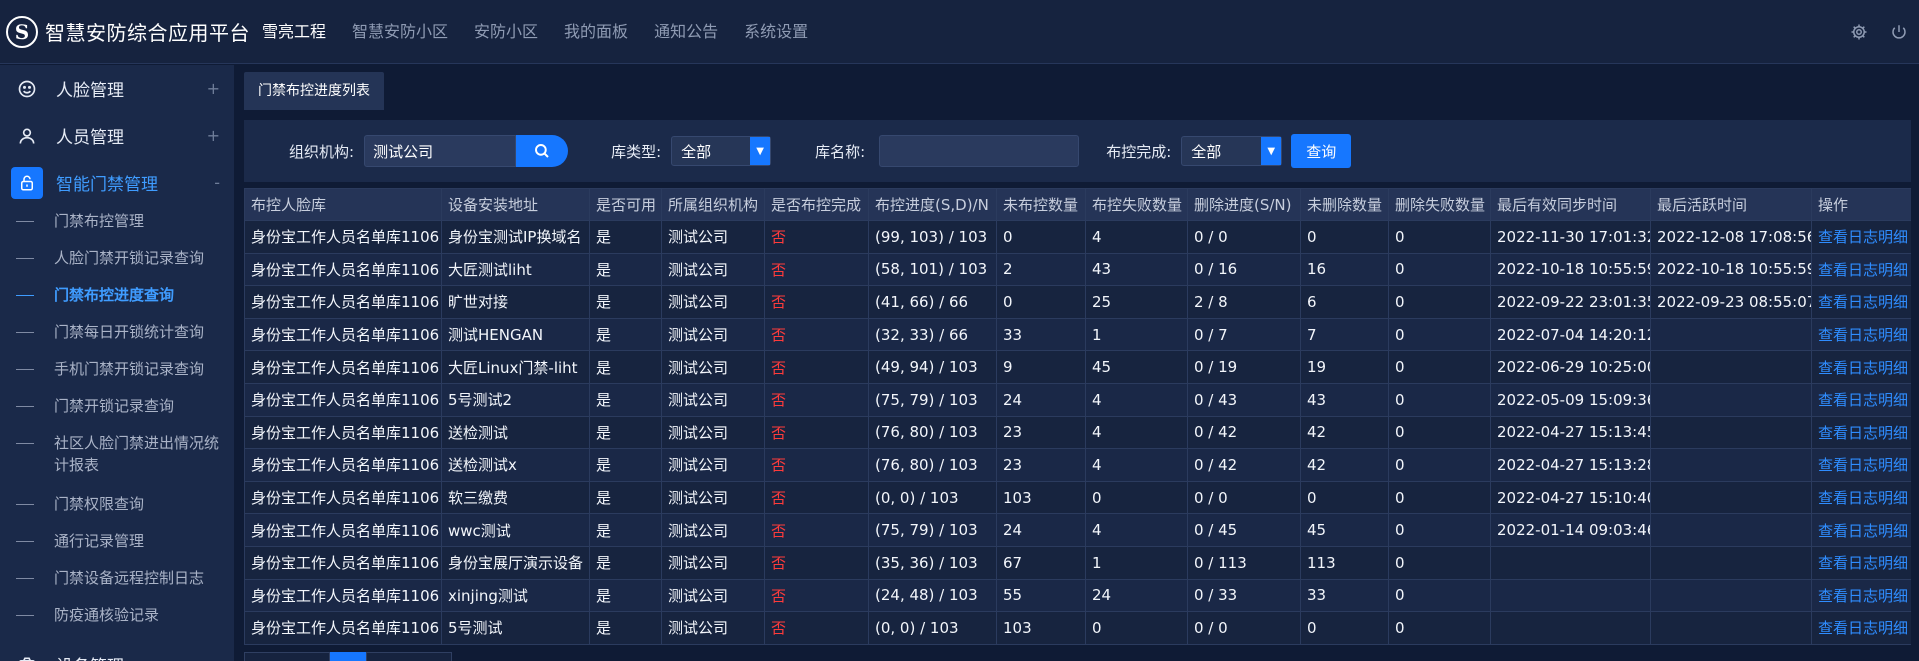 This screenshot has height=661, width=1919. Describe the element at coordinates (99, 221) in the screenshot. I see `sidebar-item-label: 门禁布控管理` at that location.